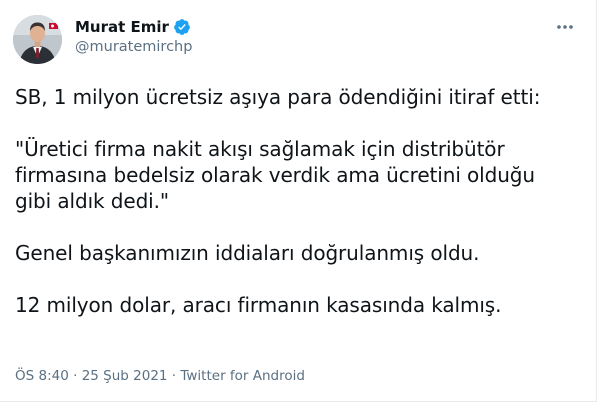 Image resolution: width=597 pixels, height=402 pixels. I want to click on avatar, so click(37, 39).